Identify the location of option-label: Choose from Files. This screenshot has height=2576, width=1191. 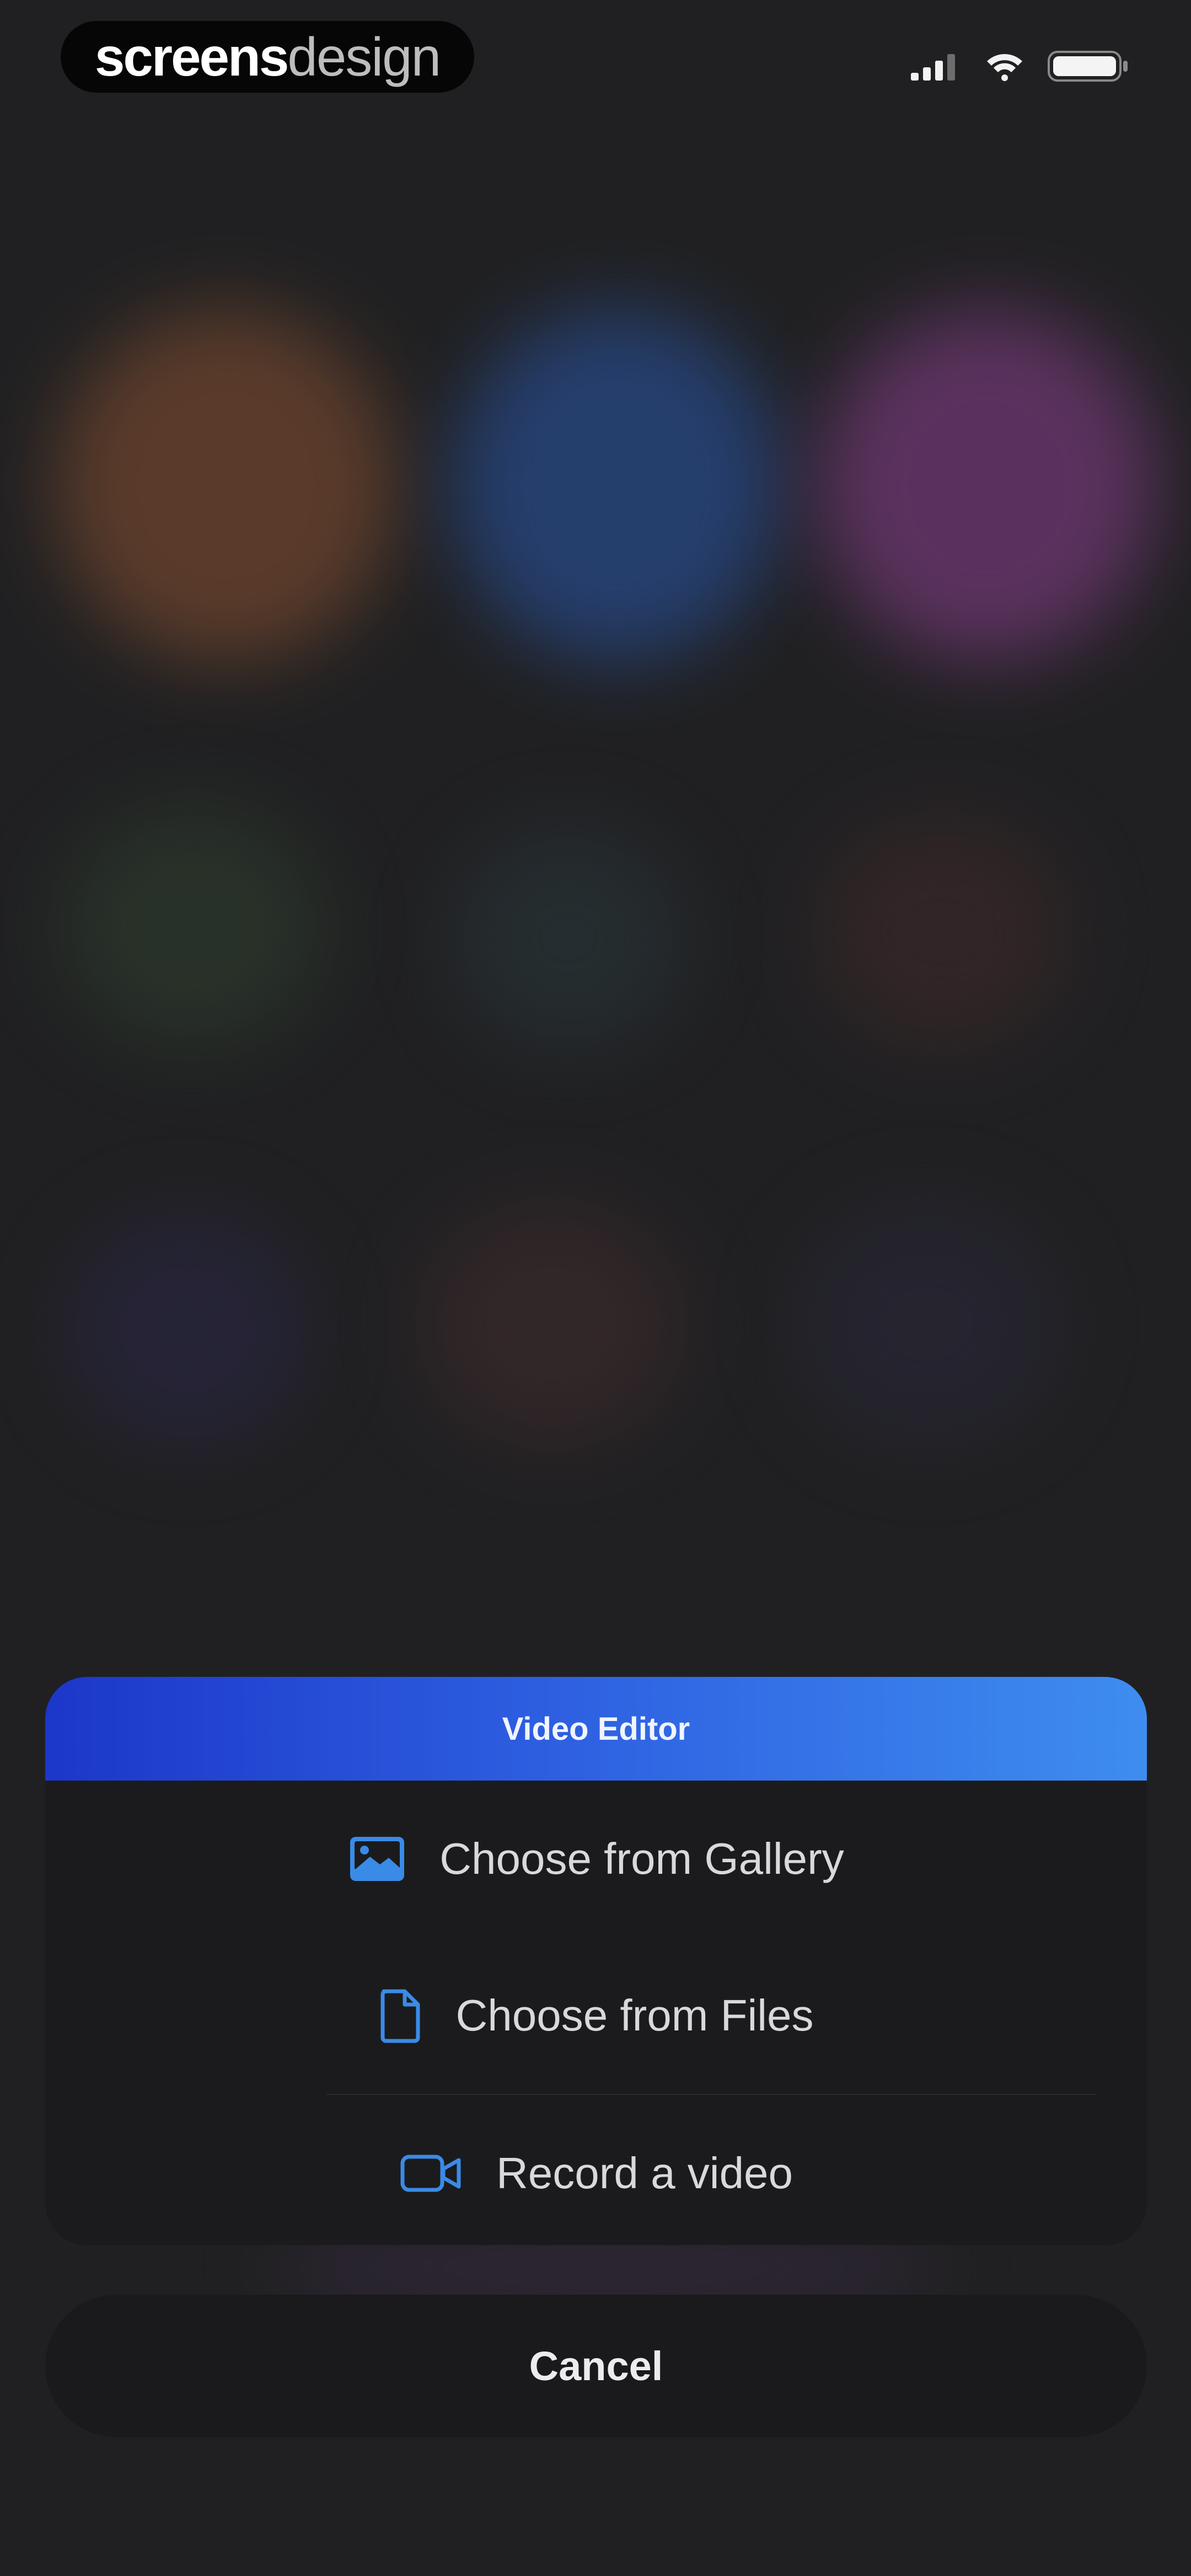
(635, 2015).